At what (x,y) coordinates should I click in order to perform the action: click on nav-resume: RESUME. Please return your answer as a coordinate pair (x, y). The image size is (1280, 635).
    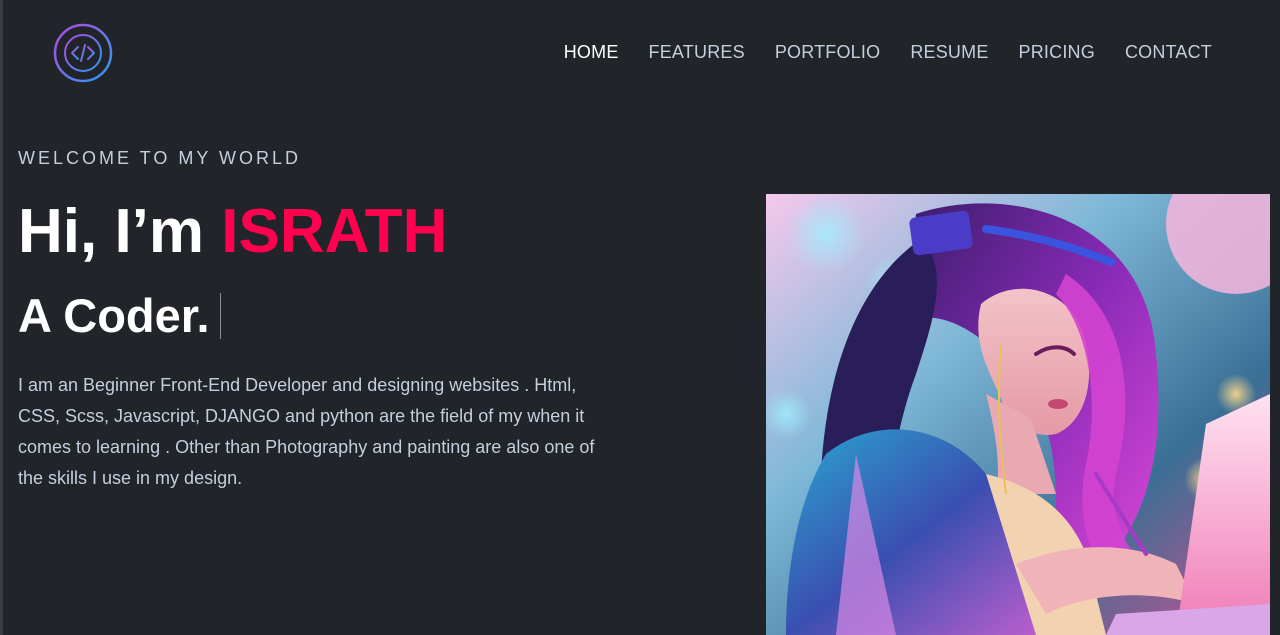
    Looking at the image, I should click on (949, 52).